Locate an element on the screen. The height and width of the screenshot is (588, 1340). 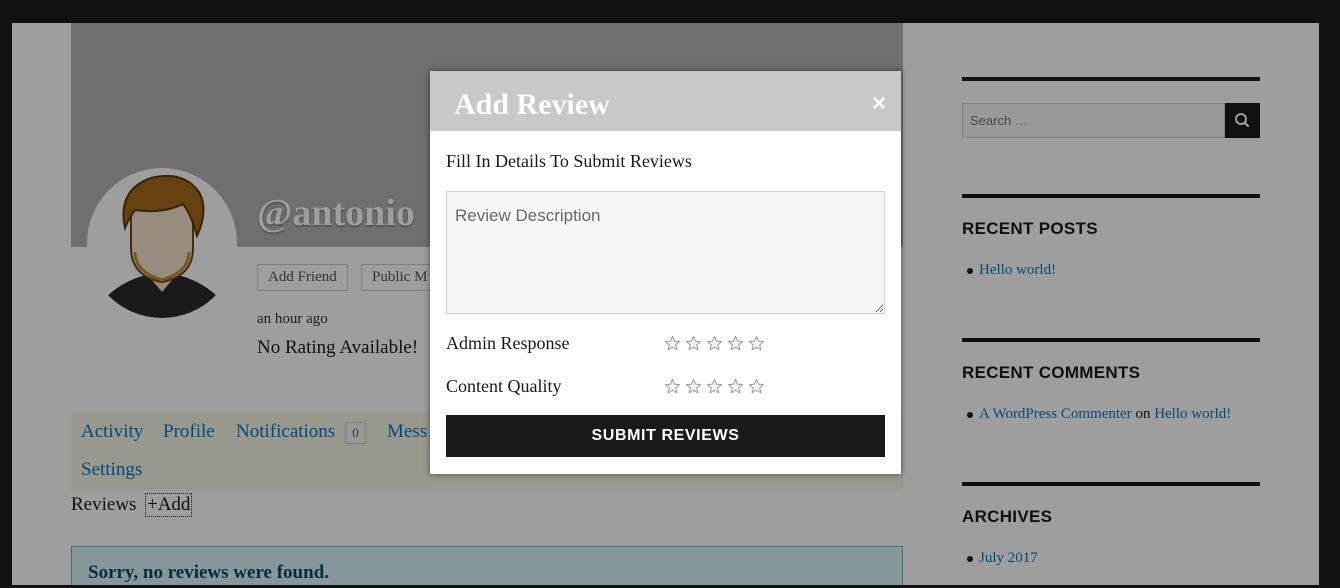
review-description-field is located at coordinates (665, 252).